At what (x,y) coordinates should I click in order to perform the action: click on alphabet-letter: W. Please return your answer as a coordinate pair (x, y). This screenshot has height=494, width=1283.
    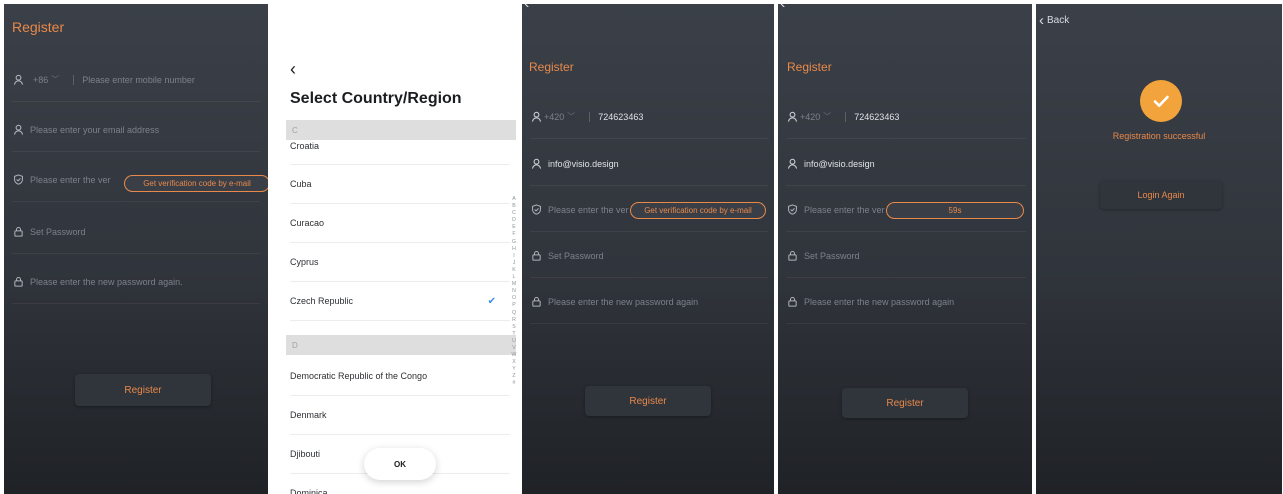
    Looking at the image, I should click on (514, 355).